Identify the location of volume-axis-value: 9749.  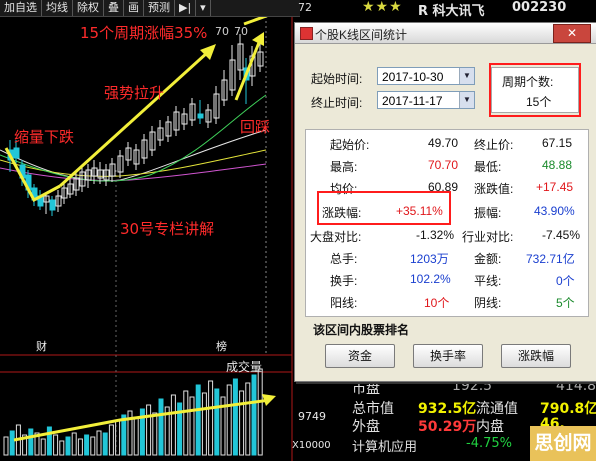
(312, 416).